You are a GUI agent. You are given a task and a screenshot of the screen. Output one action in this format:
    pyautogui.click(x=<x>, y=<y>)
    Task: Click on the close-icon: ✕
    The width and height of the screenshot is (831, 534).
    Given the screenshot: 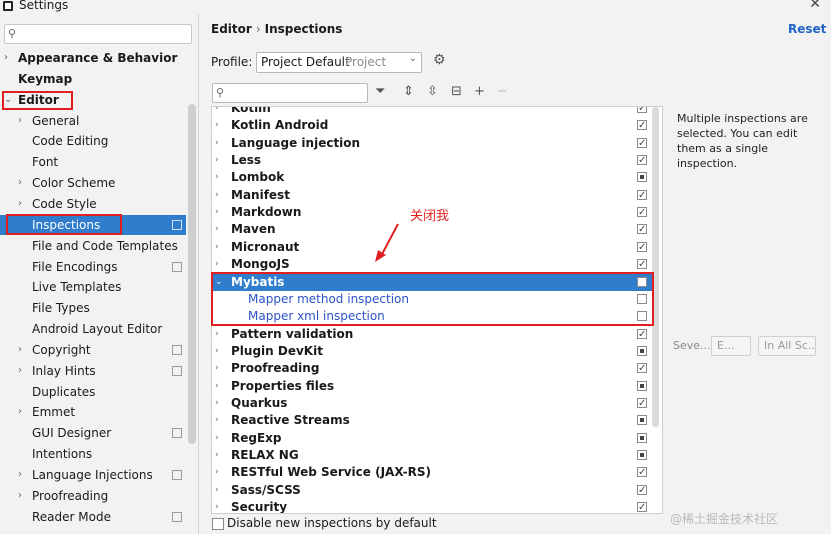 What is the action you would take?
    pyautogui.click(x=815, y=6)
    